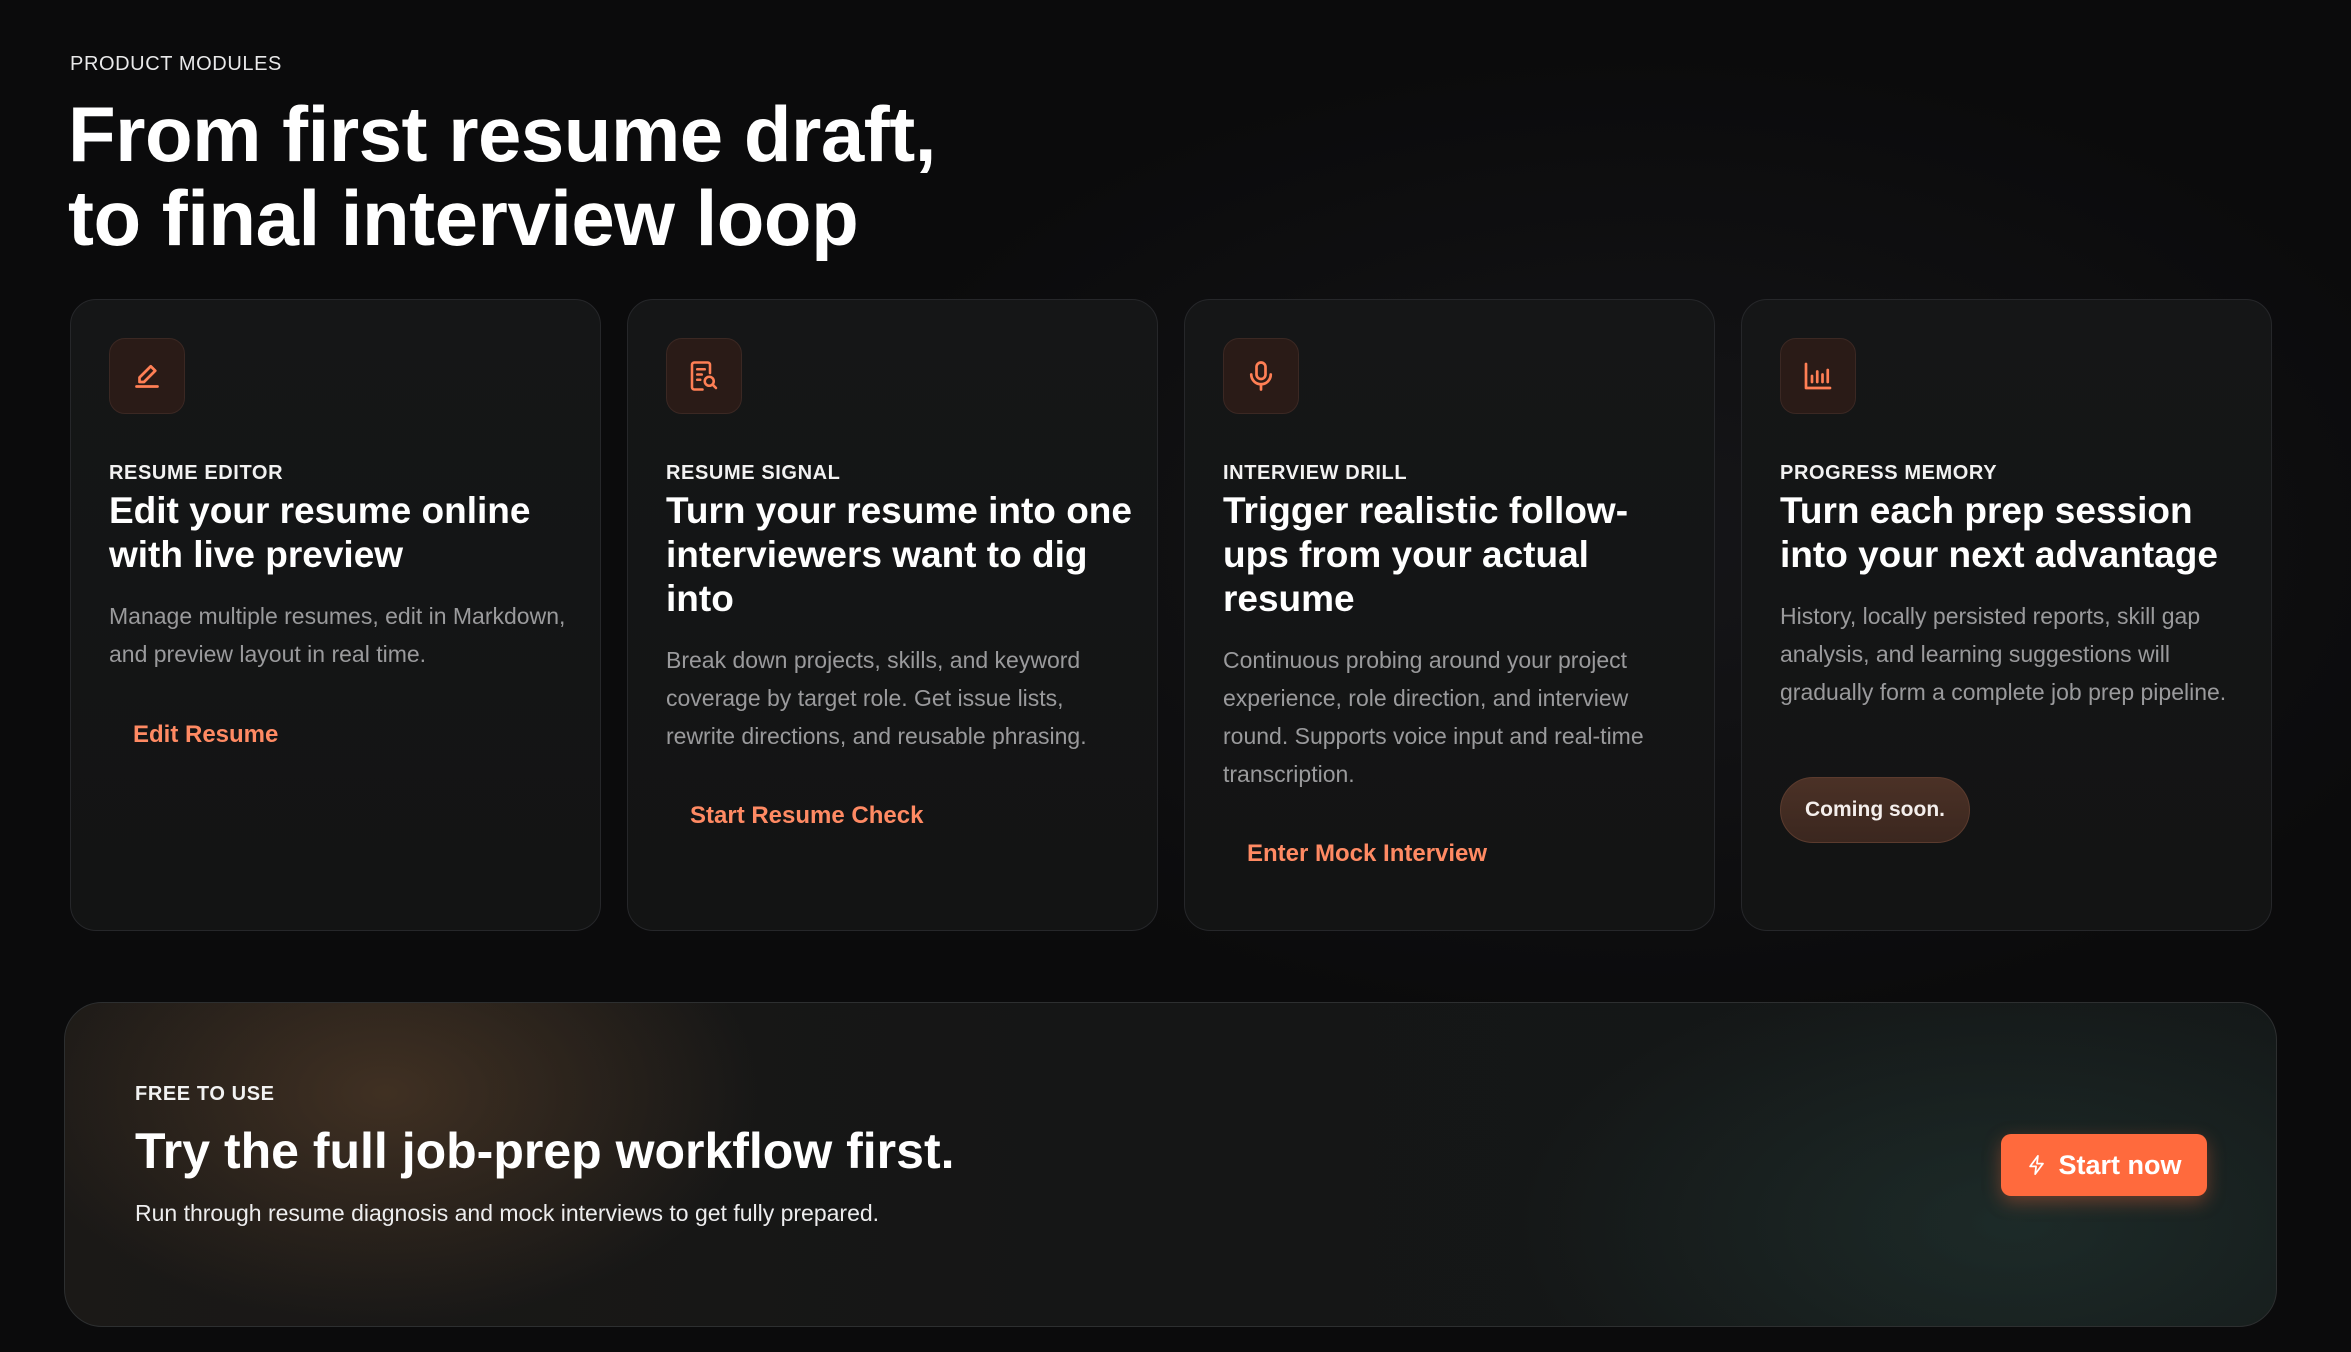 This screenshot has height=1352, width=2351. Describe the element at coordinates (196, 473) in the screenshot. I see `card-kicker: RESUME EDITOR` at that location.